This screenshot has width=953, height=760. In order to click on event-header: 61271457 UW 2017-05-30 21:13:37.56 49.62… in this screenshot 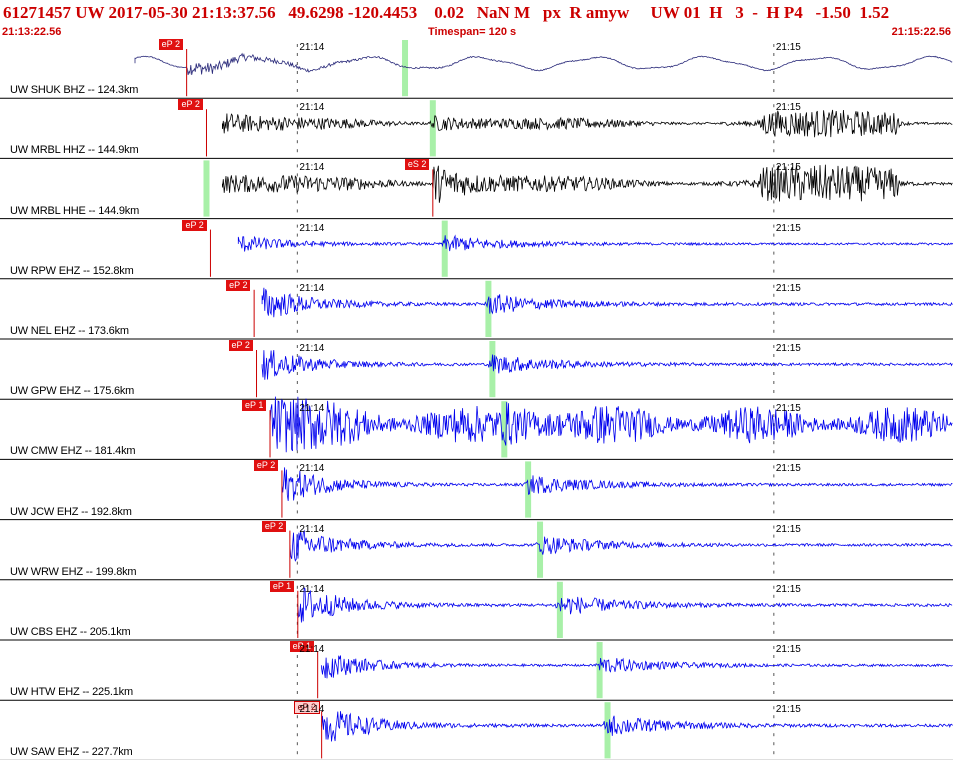, I will do `click(476, 19)`.